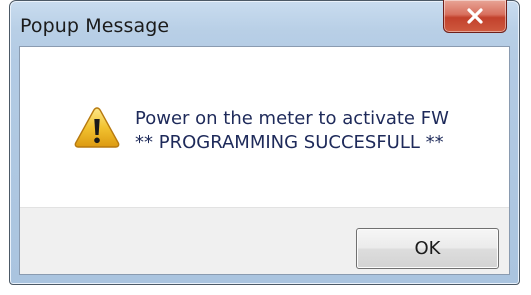 The height and width of the screenshot is (295, 531). What do you see at coordinates (292, 118) in the screenshot?
I see `message-line-1: Power on the meter to activate FW` at bounding box center [292, 118].